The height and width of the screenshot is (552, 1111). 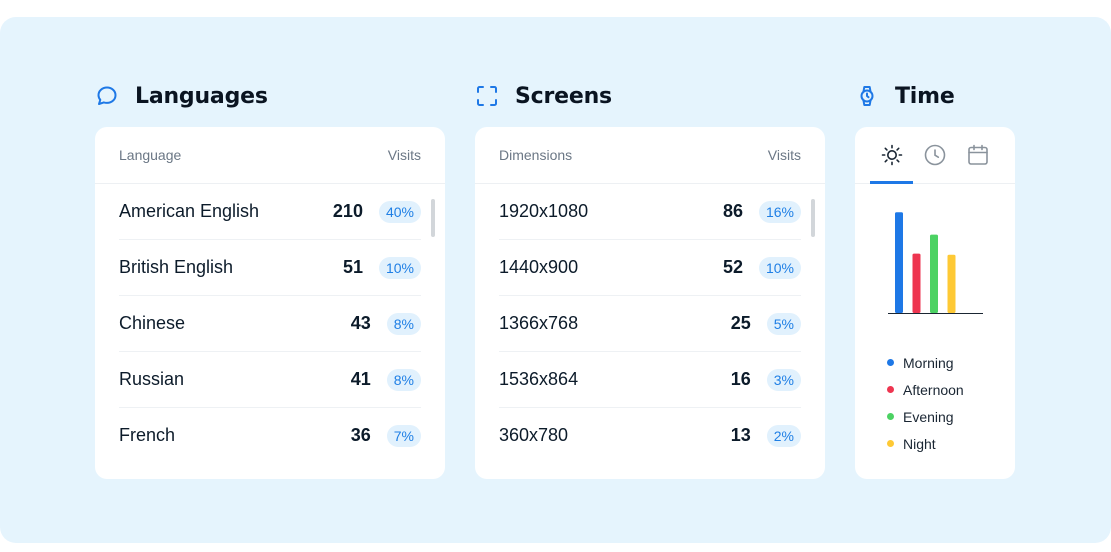 I want to click on legend-item-afternoon: Afternoon, so click(x=925, y=389).